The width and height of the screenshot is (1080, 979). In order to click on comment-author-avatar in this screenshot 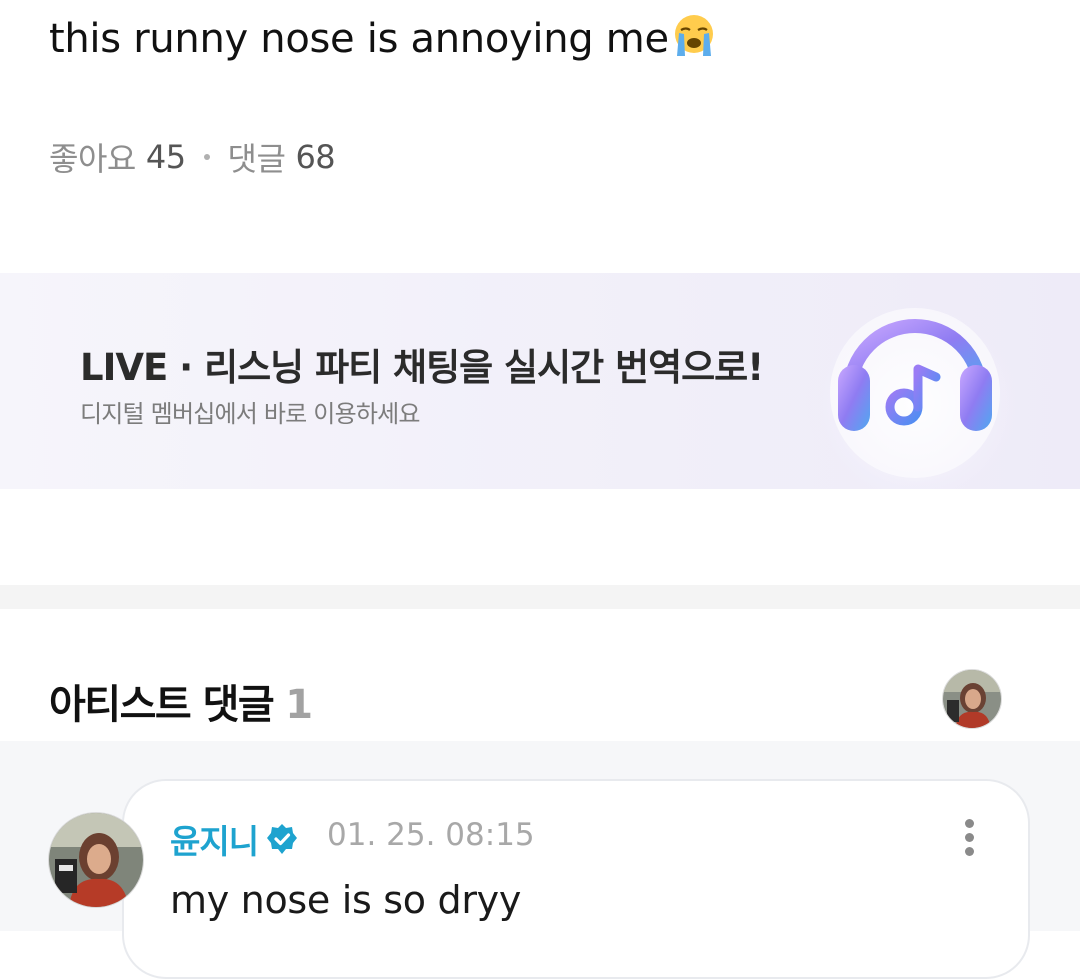, I will do `click(96, 860)`.